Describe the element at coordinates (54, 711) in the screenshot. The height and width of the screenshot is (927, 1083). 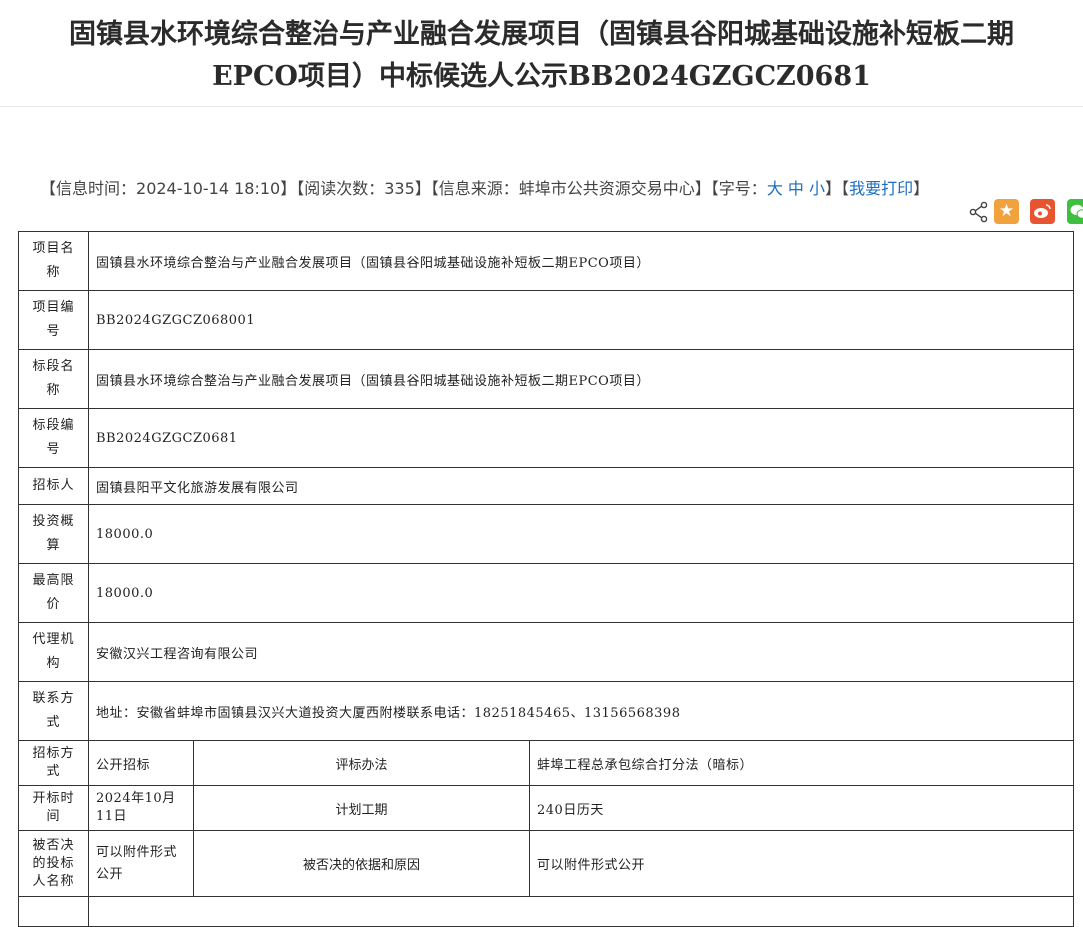
I see `row-label: 联系方式` at that location.